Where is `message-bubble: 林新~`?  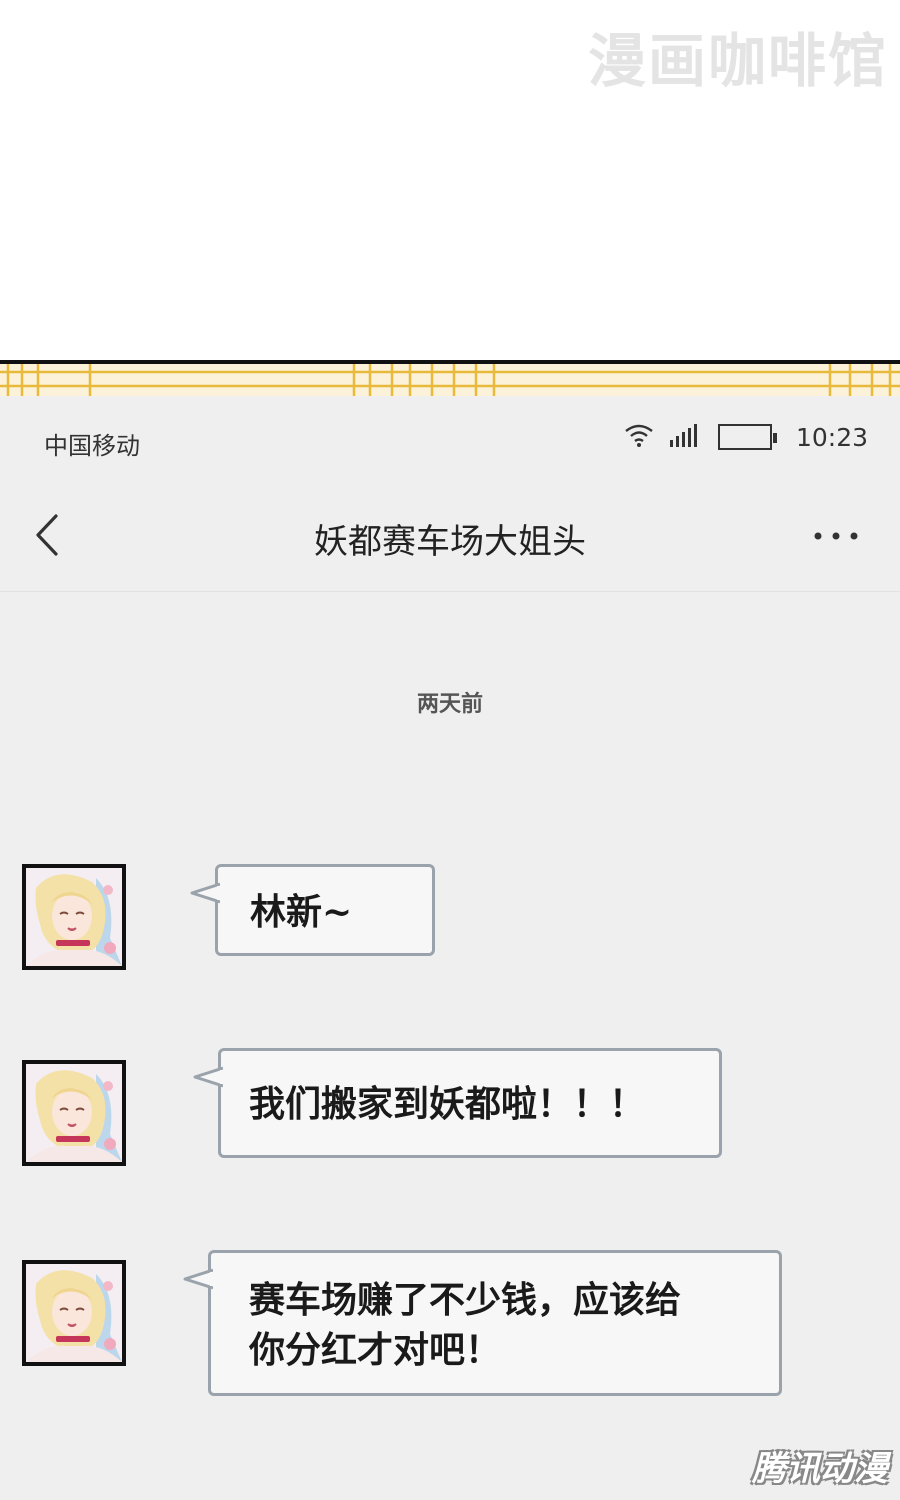
message-bubble: 林新~ is located at coordinates (312, 910).